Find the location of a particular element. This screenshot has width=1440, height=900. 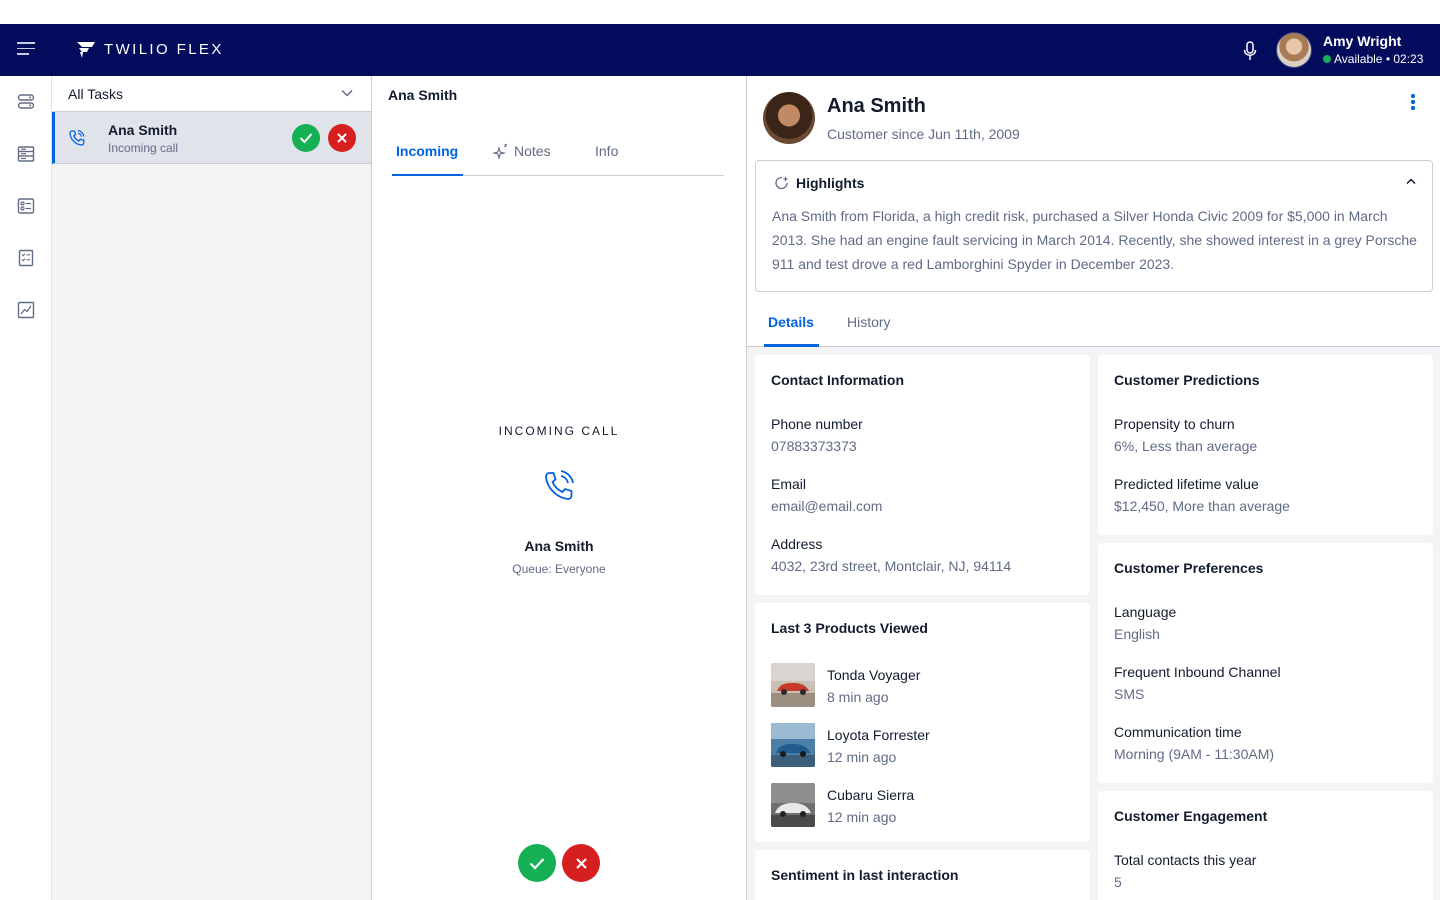

sentiment-card: Sentiment in last interaction is located at coordinates (922, 875).